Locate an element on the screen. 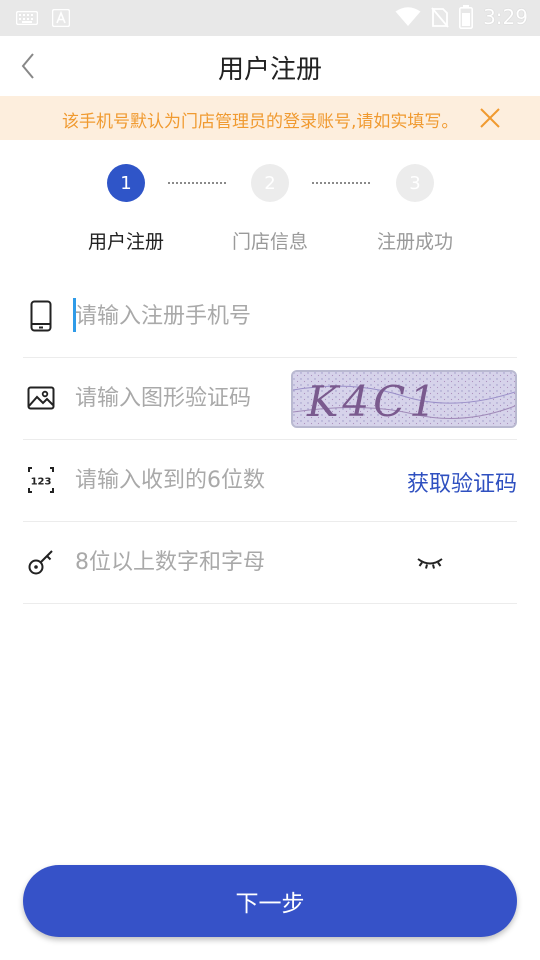 This screenshot has height=960, width=540. no-sim-icon is located at coordinates (440, 17).